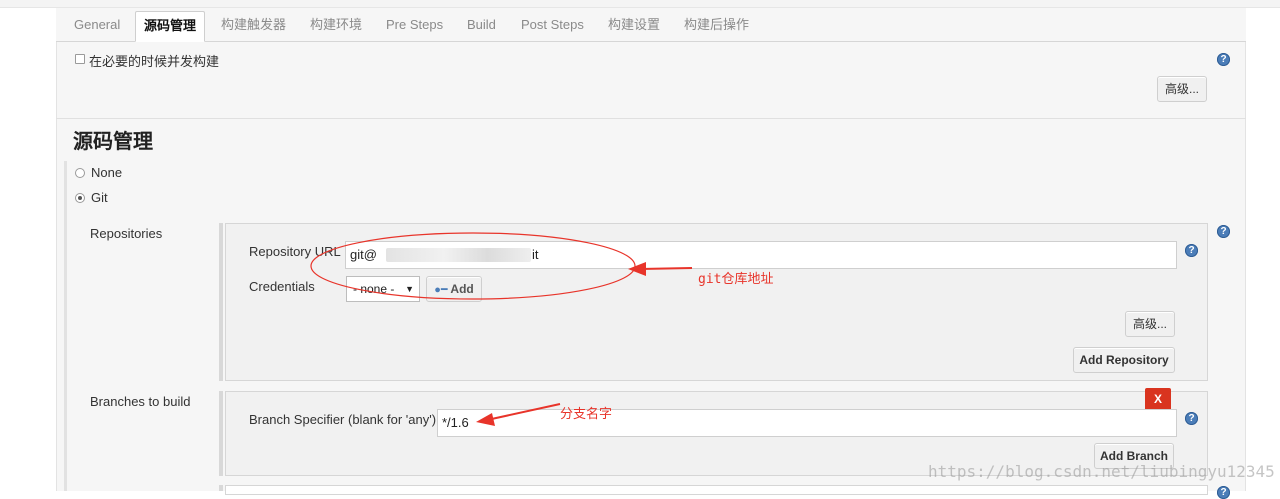  What do you see at coordinates (666, 268) in the screenshot?
I see `annotation-arrow-repo-shaft` at bounding box center [666, 268].